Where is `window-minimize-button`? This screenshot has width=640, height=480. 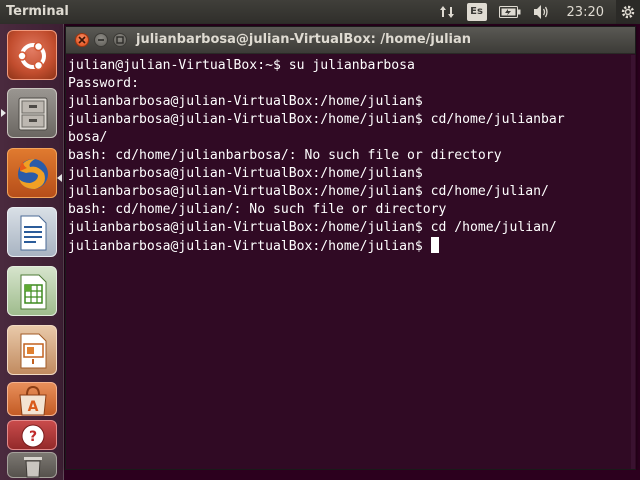
window-minimize-button is located at coordinates (101, 40).